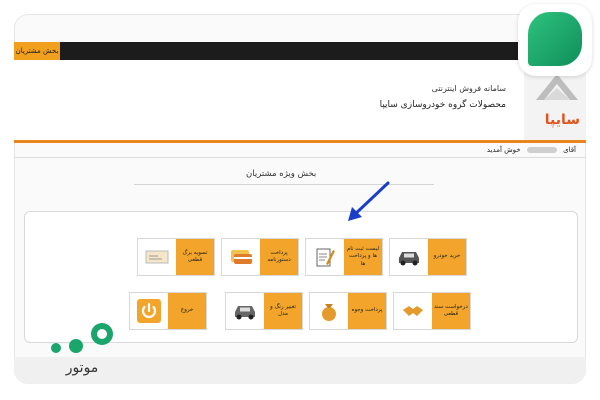 The image size is (600, 400). What do you see at coordinates (37, 51) in the screenshot?
I see `customer-section-tab: بخش مشتریان` at bounding box center [37, 51].